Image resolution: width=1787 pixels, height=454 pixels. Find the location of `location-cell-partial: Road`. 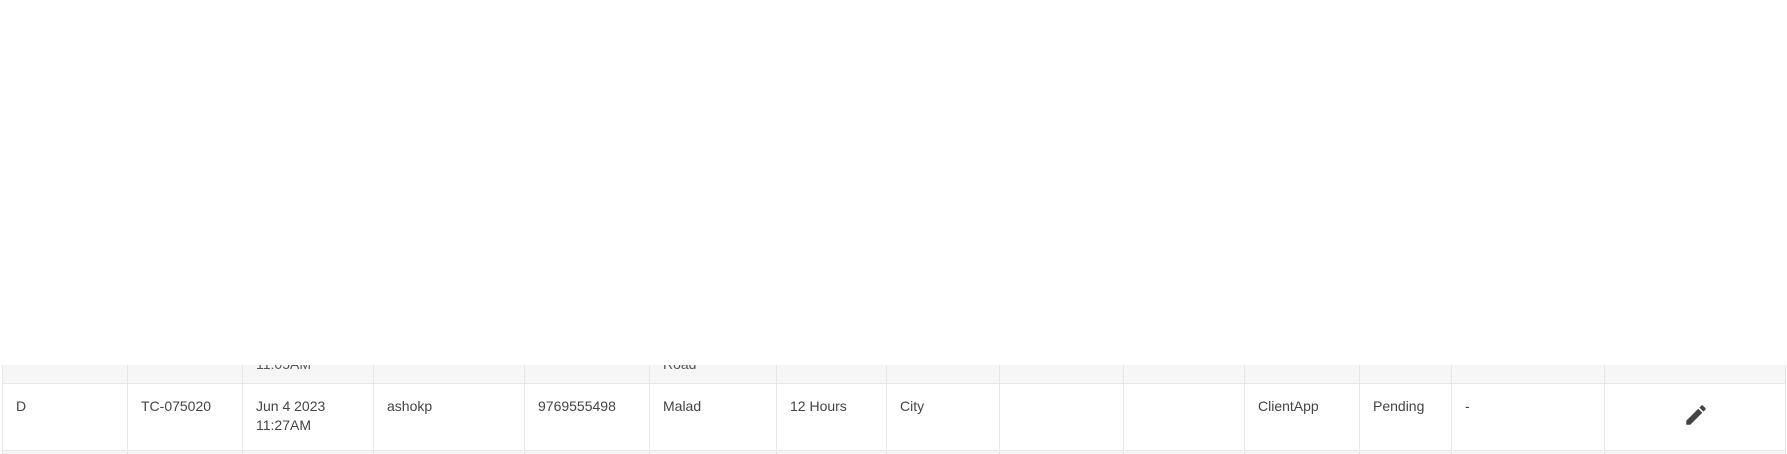

location-cell-partial: Road is located at coordinates (679, 369).